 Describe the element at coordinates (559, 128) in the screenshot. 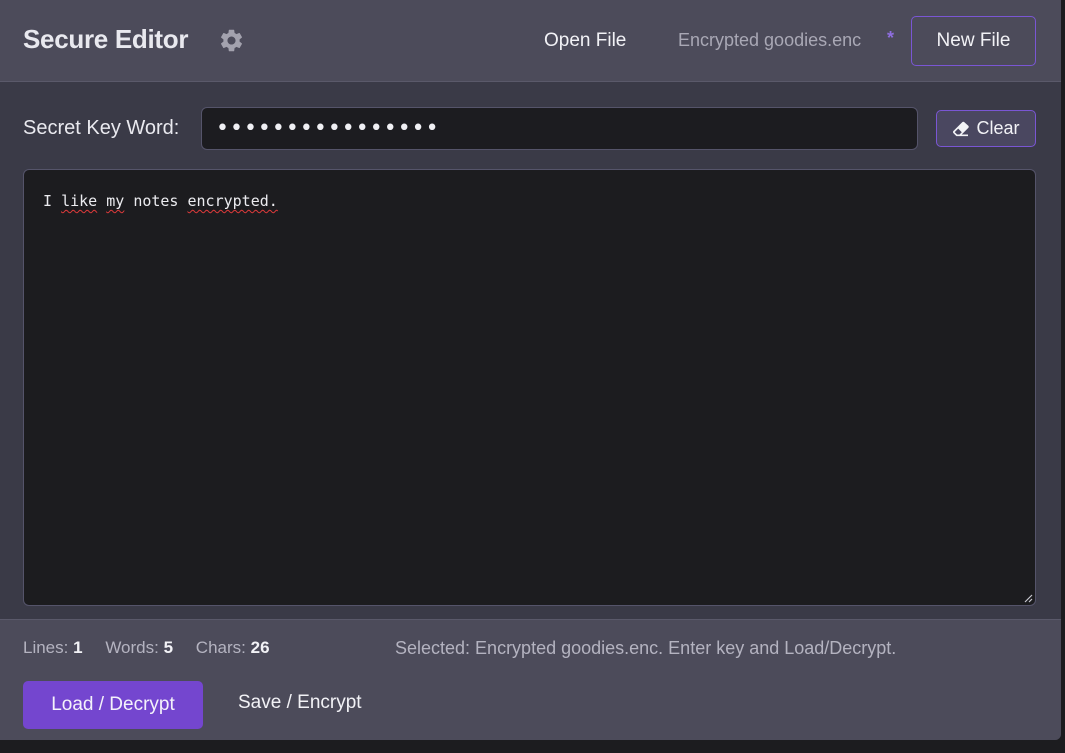

I see `secret-key-input: ••••••••••••••••` at that location.